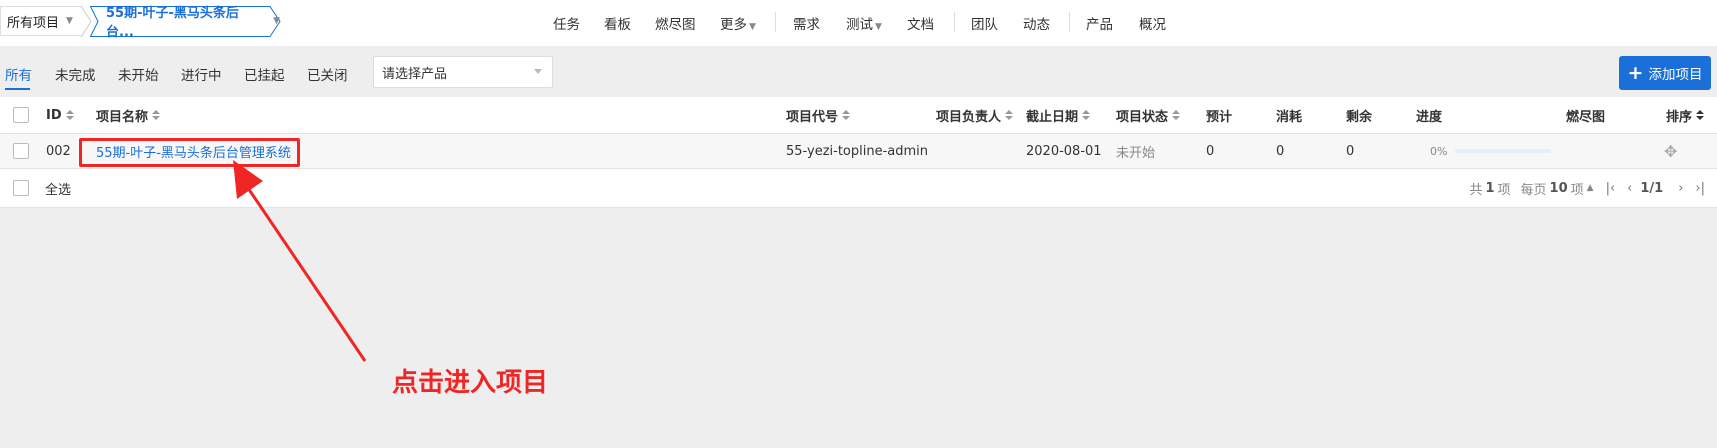 This screenshot has width=1717, height=448. Describe the element at coordinates (1503, 151) in the screenshot. I see `progress-bar` at that location.